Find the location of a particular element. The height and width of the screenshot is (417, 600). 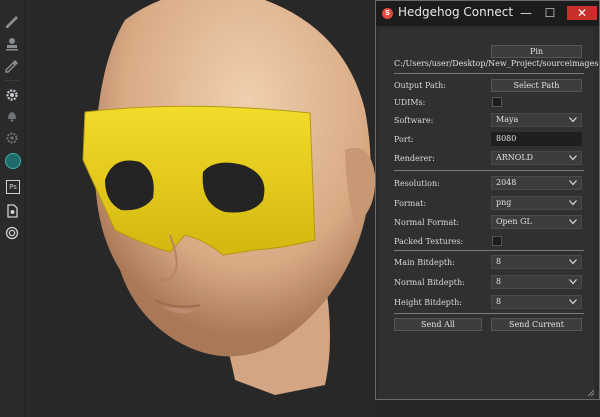

left-toolbar: Ps is located at coordinates (12, 208).